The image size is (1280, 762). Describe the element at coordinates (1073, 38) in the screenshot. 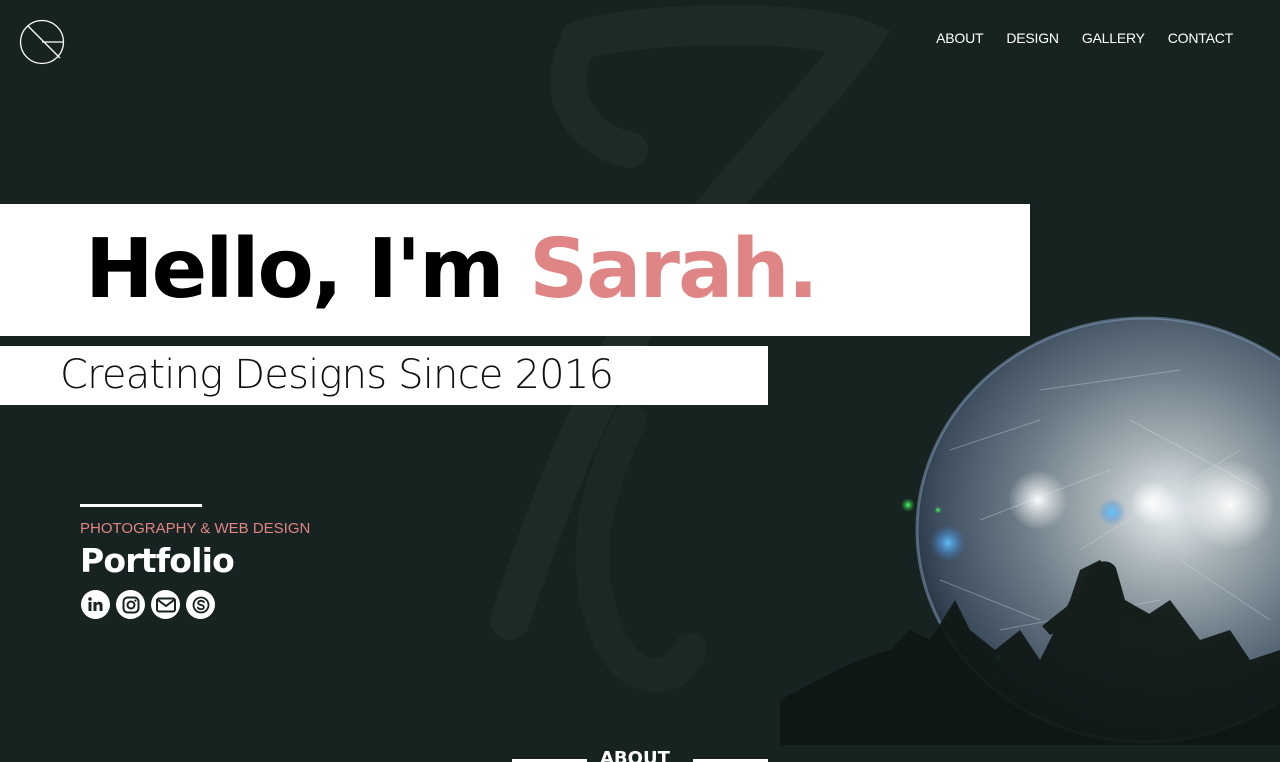

I see `main-nav: ABOUT DESIGN GALLERY CONTACT` at that location.